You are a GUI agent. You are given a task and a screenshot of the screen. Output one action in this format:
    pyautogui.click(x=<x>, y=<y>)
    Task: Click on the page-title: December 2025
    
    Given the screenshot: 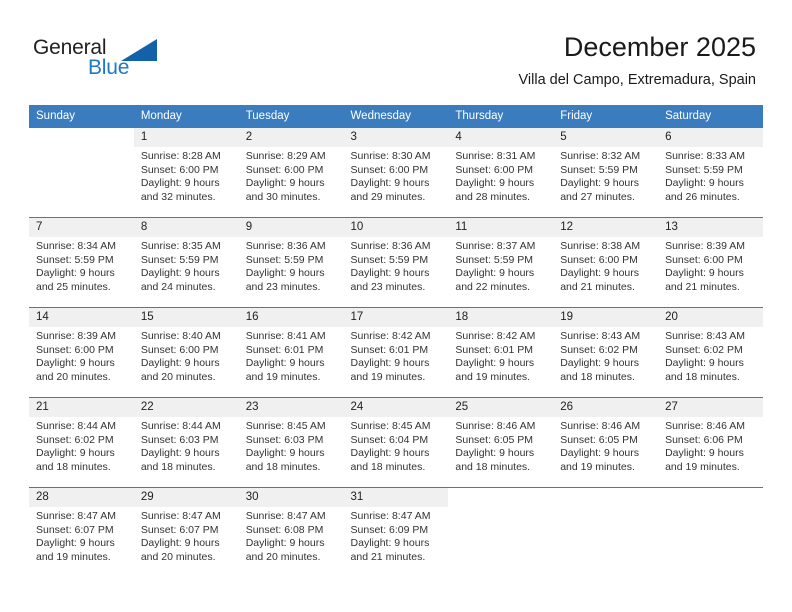 What is the action you would take?
    pyautogui.click(x=659, y=47)
    